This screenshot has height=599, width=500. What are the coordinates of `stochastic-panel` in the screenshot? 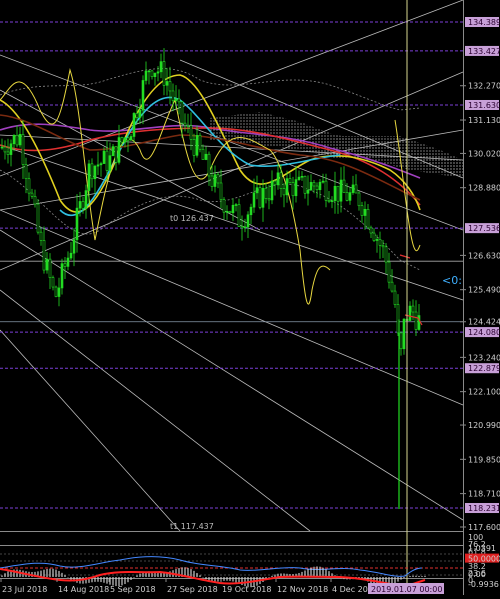 It's located at (231, 565).